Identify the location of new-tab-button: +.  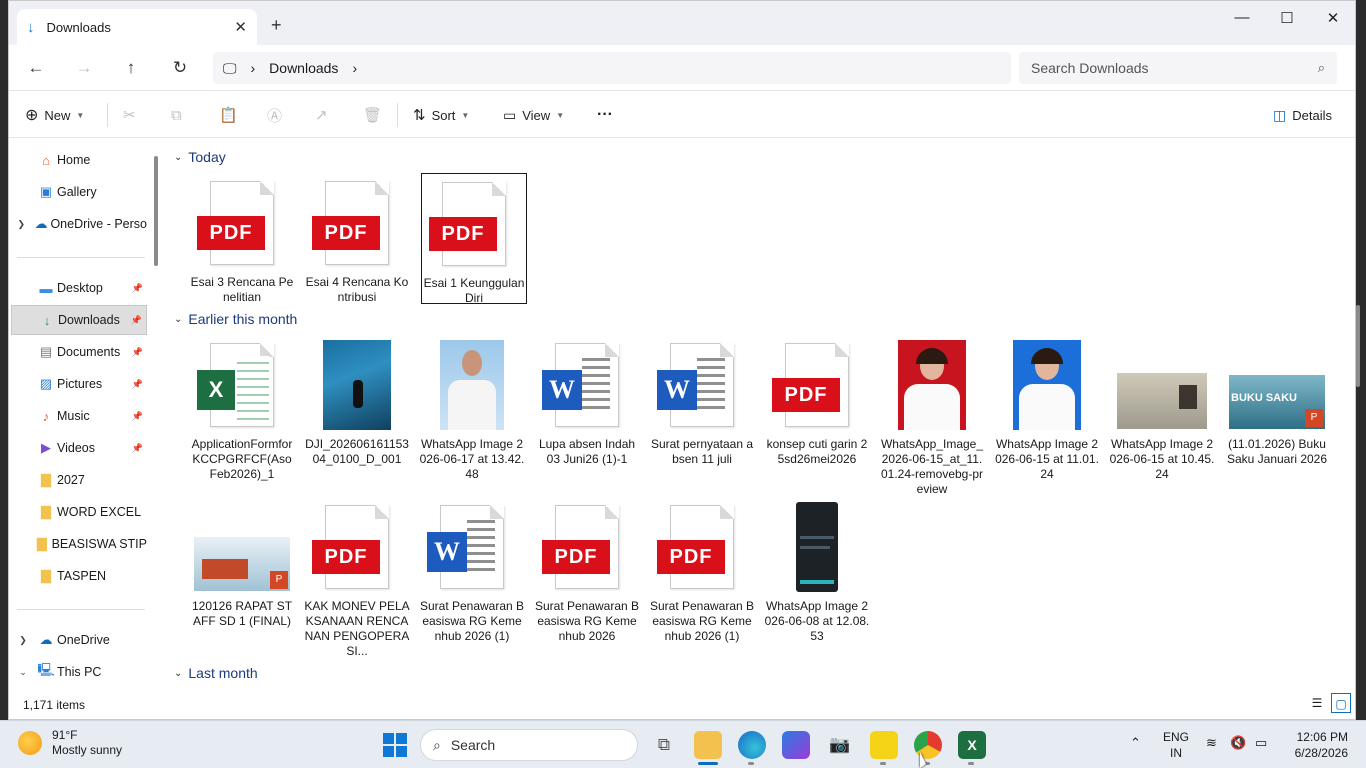
(276, 25).